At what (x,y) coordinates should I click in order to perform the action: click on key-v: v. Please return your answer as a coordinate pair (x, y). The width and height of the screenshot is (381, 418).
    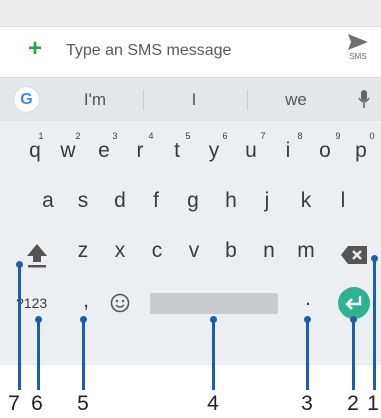
    Looking at the image, I should click on (194, 251).